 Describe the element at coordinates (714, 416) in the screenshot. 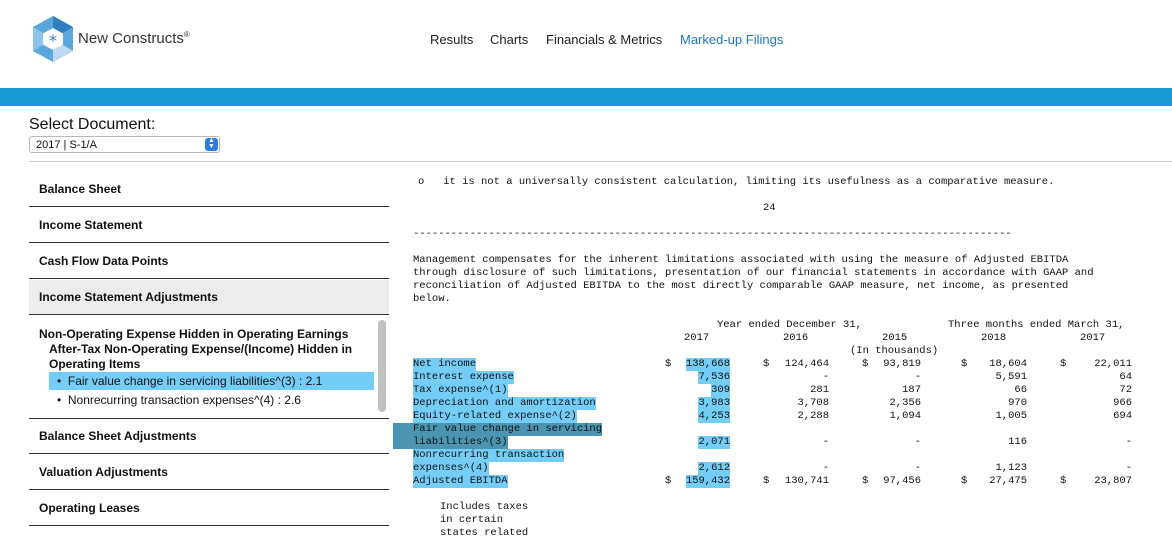

I see `row-value: 4,253` at that location.